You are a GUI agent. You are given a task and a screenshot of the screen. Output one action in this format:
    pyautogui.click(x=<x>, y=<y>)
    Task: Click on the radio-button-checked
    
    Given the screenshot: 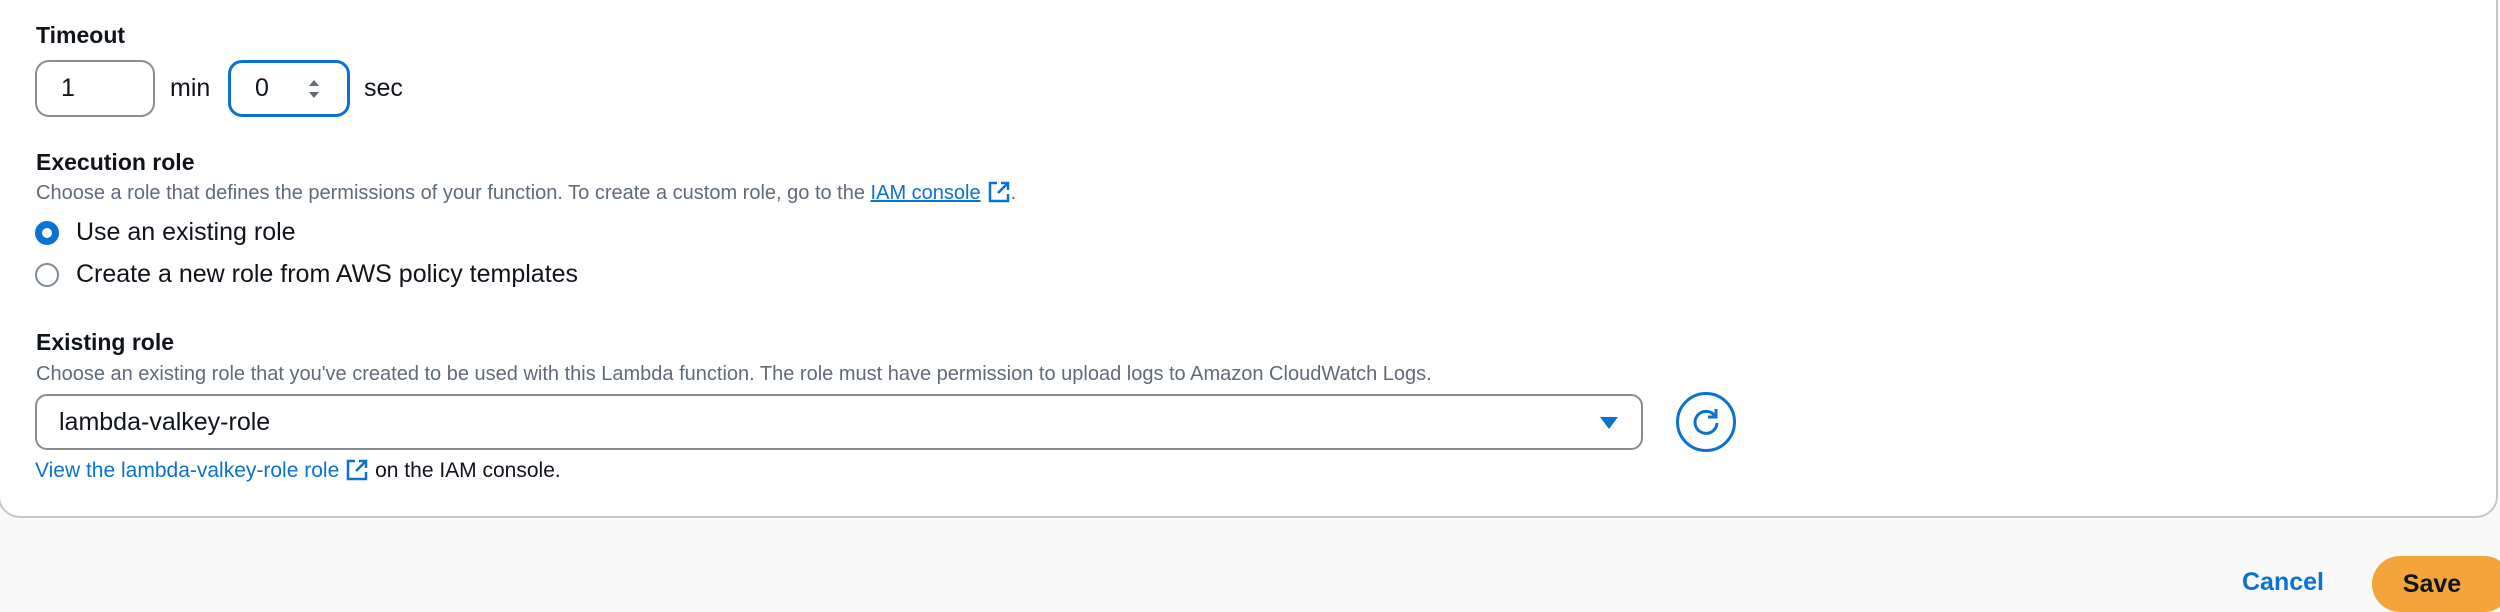 What is the action you would take?
    pyautogui.click(x=47, y=232)
    